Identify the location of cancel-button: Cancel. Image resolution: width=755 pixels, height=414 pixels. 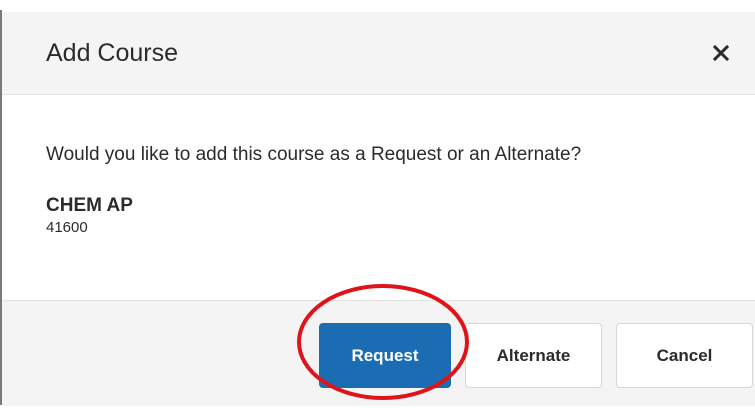
(684, 355).